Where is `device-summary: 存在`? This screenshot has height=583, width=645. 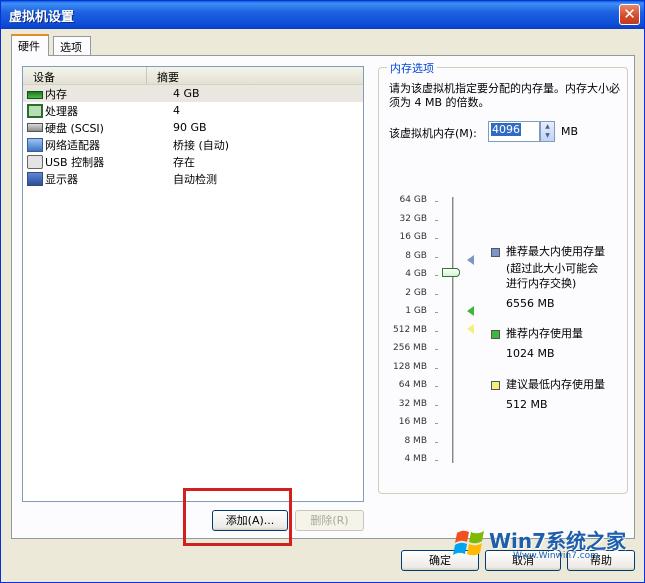 device-summary: 存在 is located at coordinates (184, 162).